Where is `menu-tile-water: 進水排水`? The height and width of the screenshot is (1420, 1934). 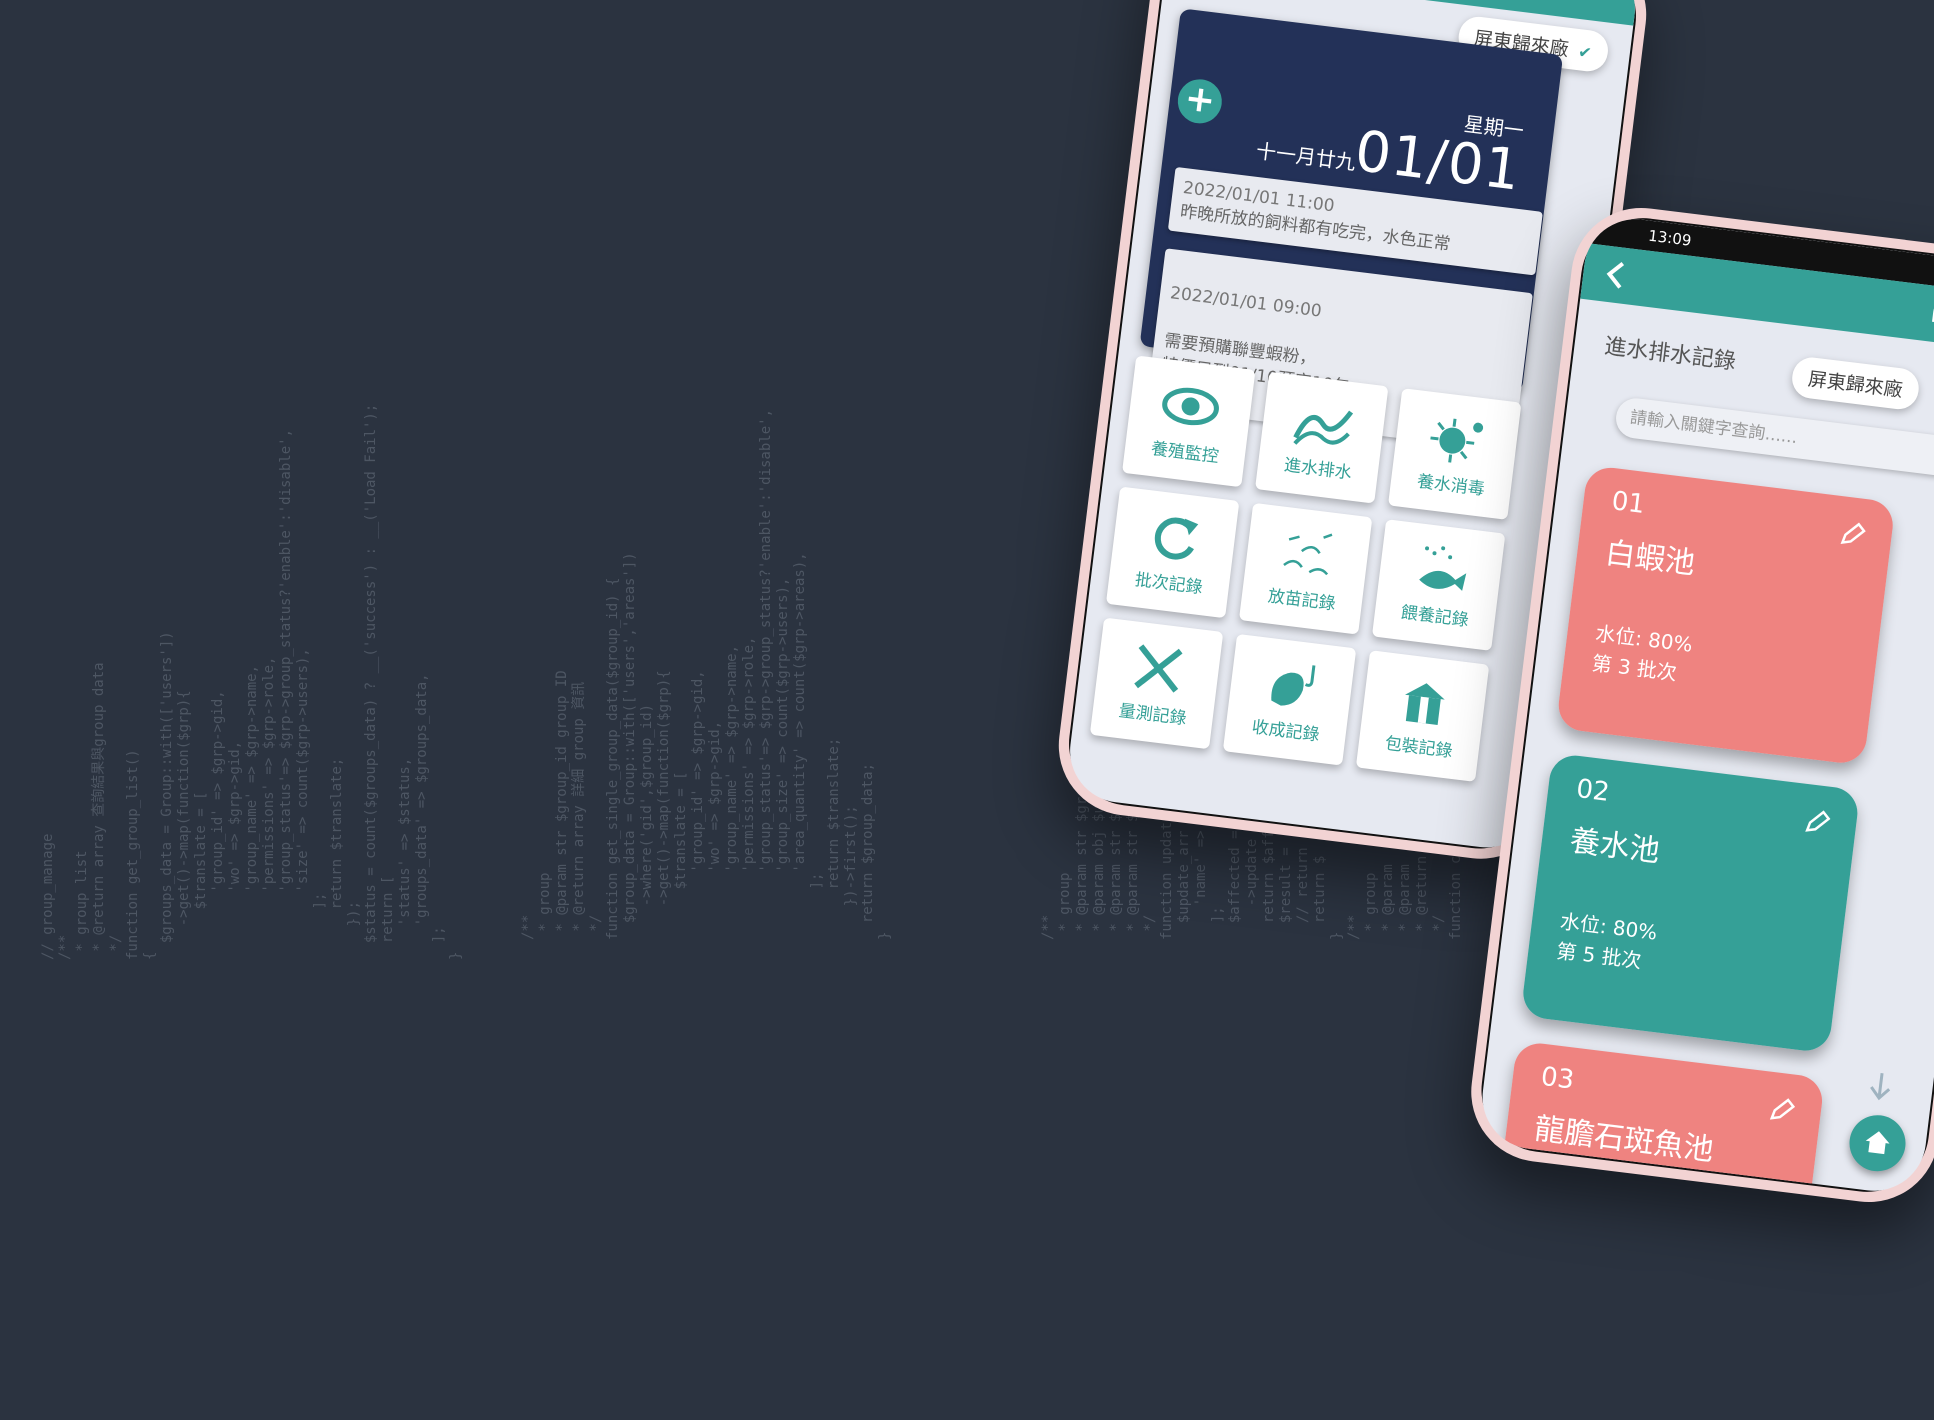 menu-tile-water: 進水排水 is located at coordinates (1321, 437).